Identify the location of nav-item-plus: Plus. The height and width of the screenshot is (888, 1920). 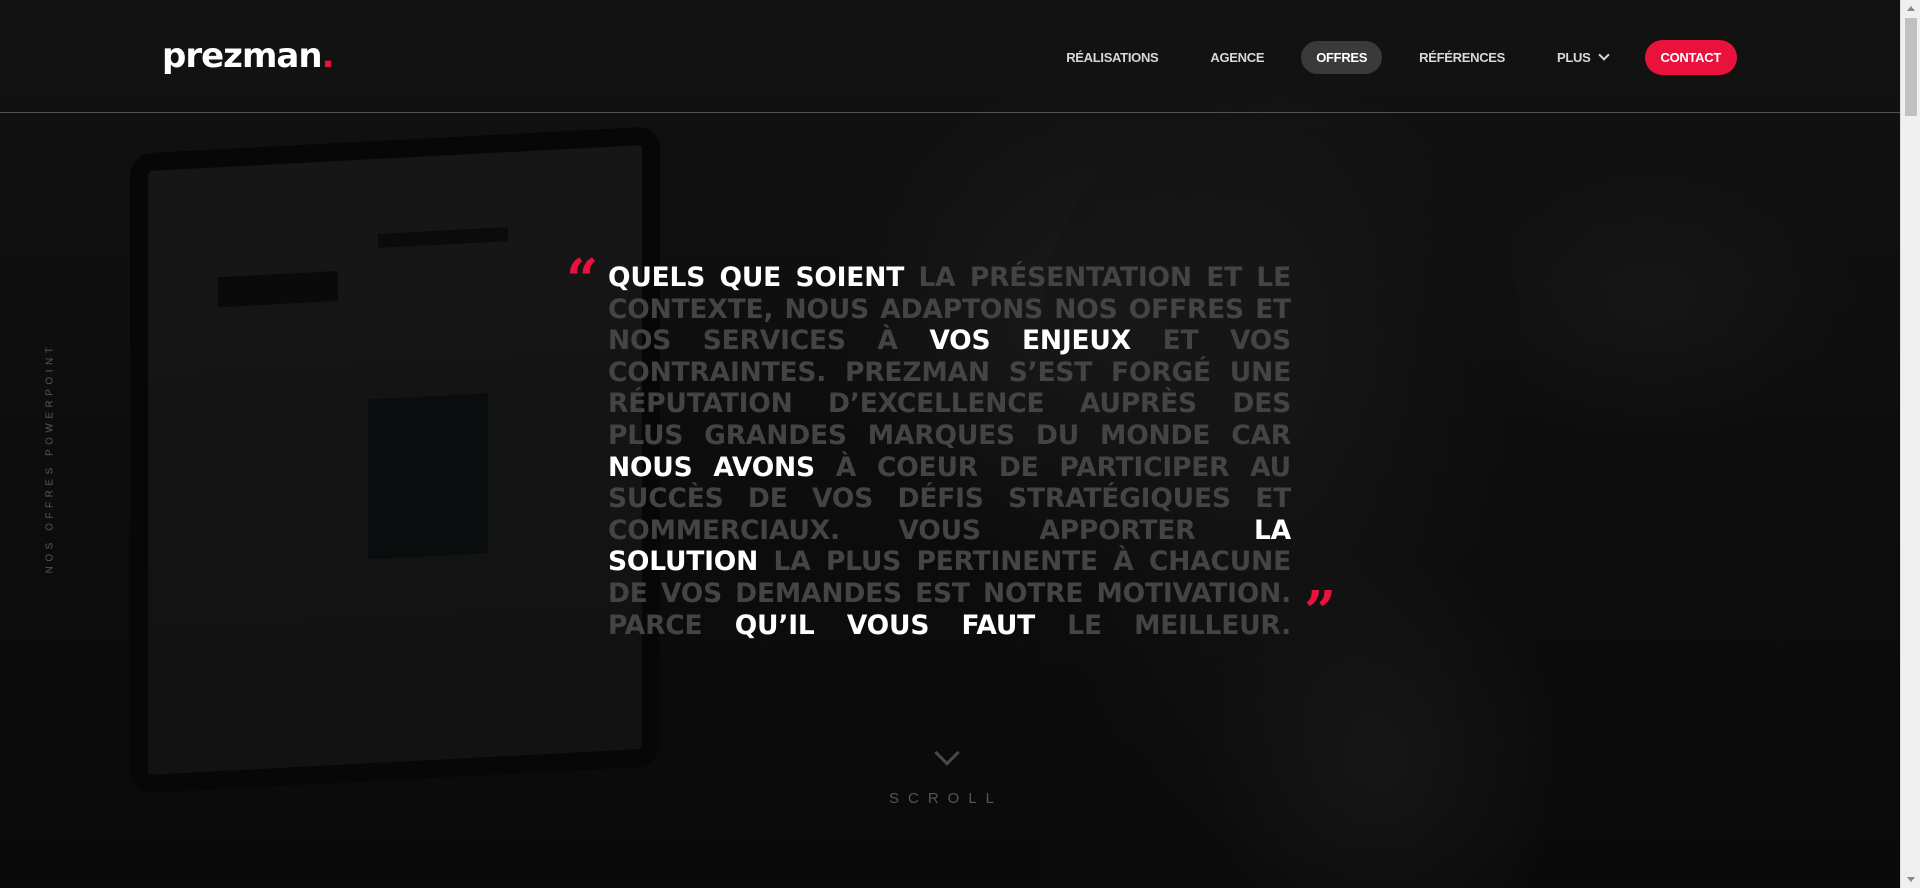
(1582, 57).